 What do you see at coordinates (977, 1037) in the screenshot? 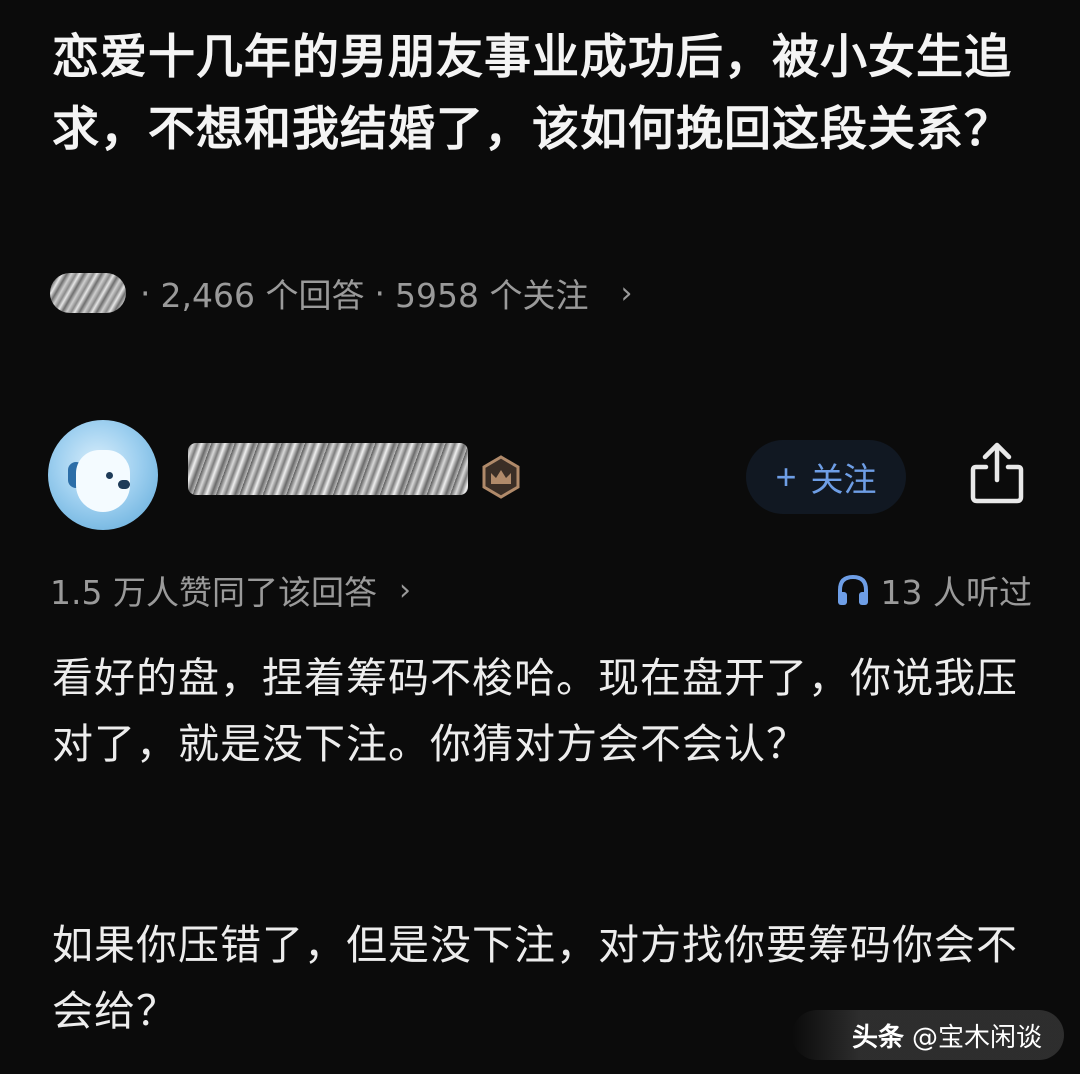
I see `watermark-handle: @宝木闲谈` at bounding box center [977, 1037].